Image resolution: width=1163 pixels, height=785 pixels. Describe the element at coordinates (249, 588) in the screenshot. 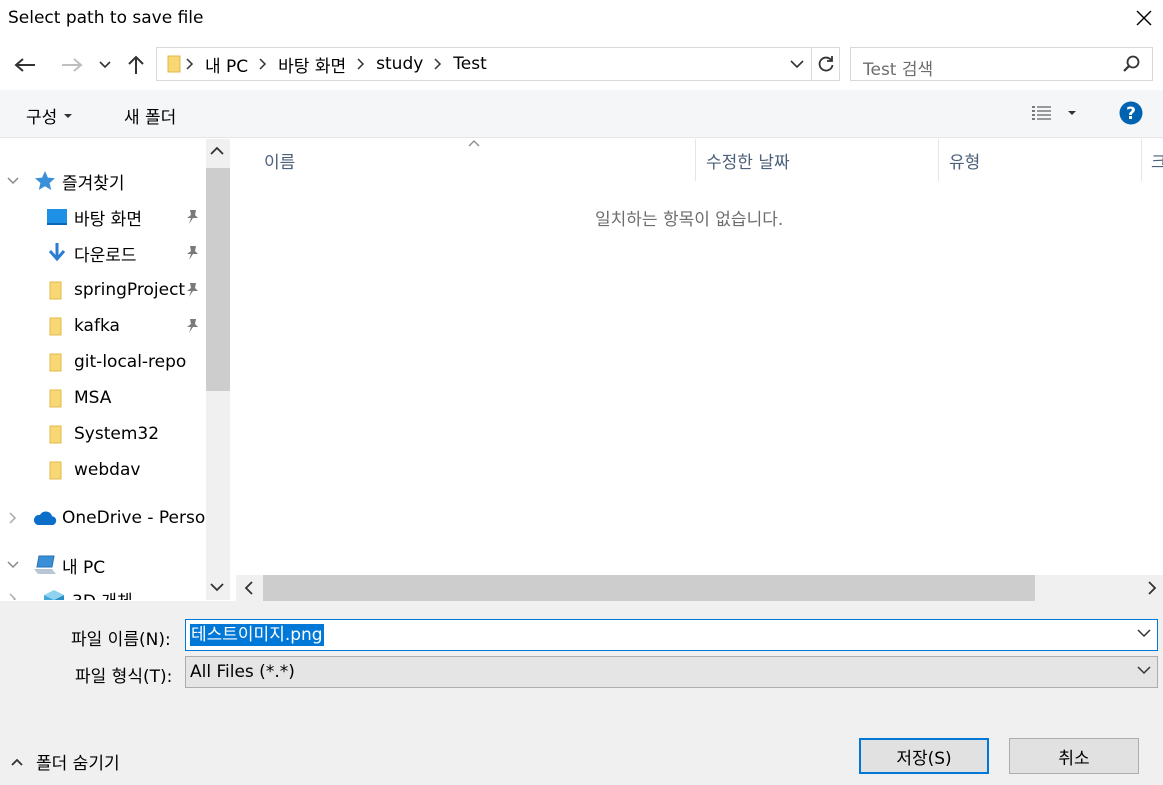

I see `scroll-left-icon` at that location.